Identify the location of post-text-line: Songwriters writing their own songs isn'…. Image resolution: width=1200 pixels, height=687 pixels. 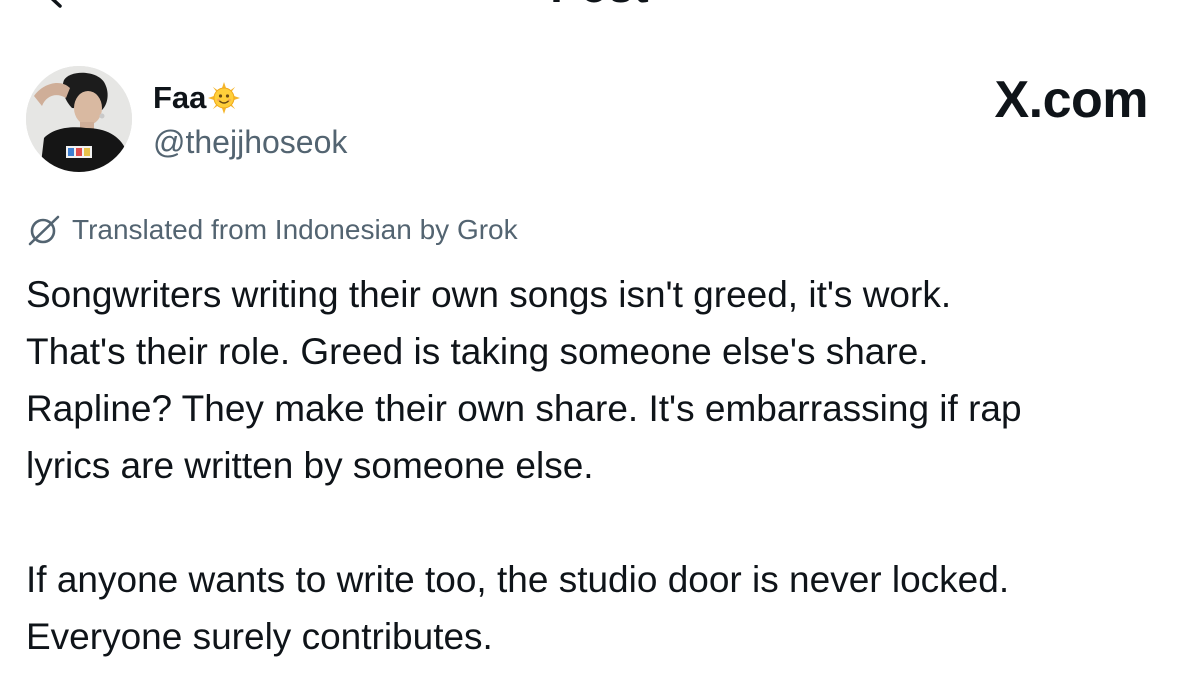
(489, 294).